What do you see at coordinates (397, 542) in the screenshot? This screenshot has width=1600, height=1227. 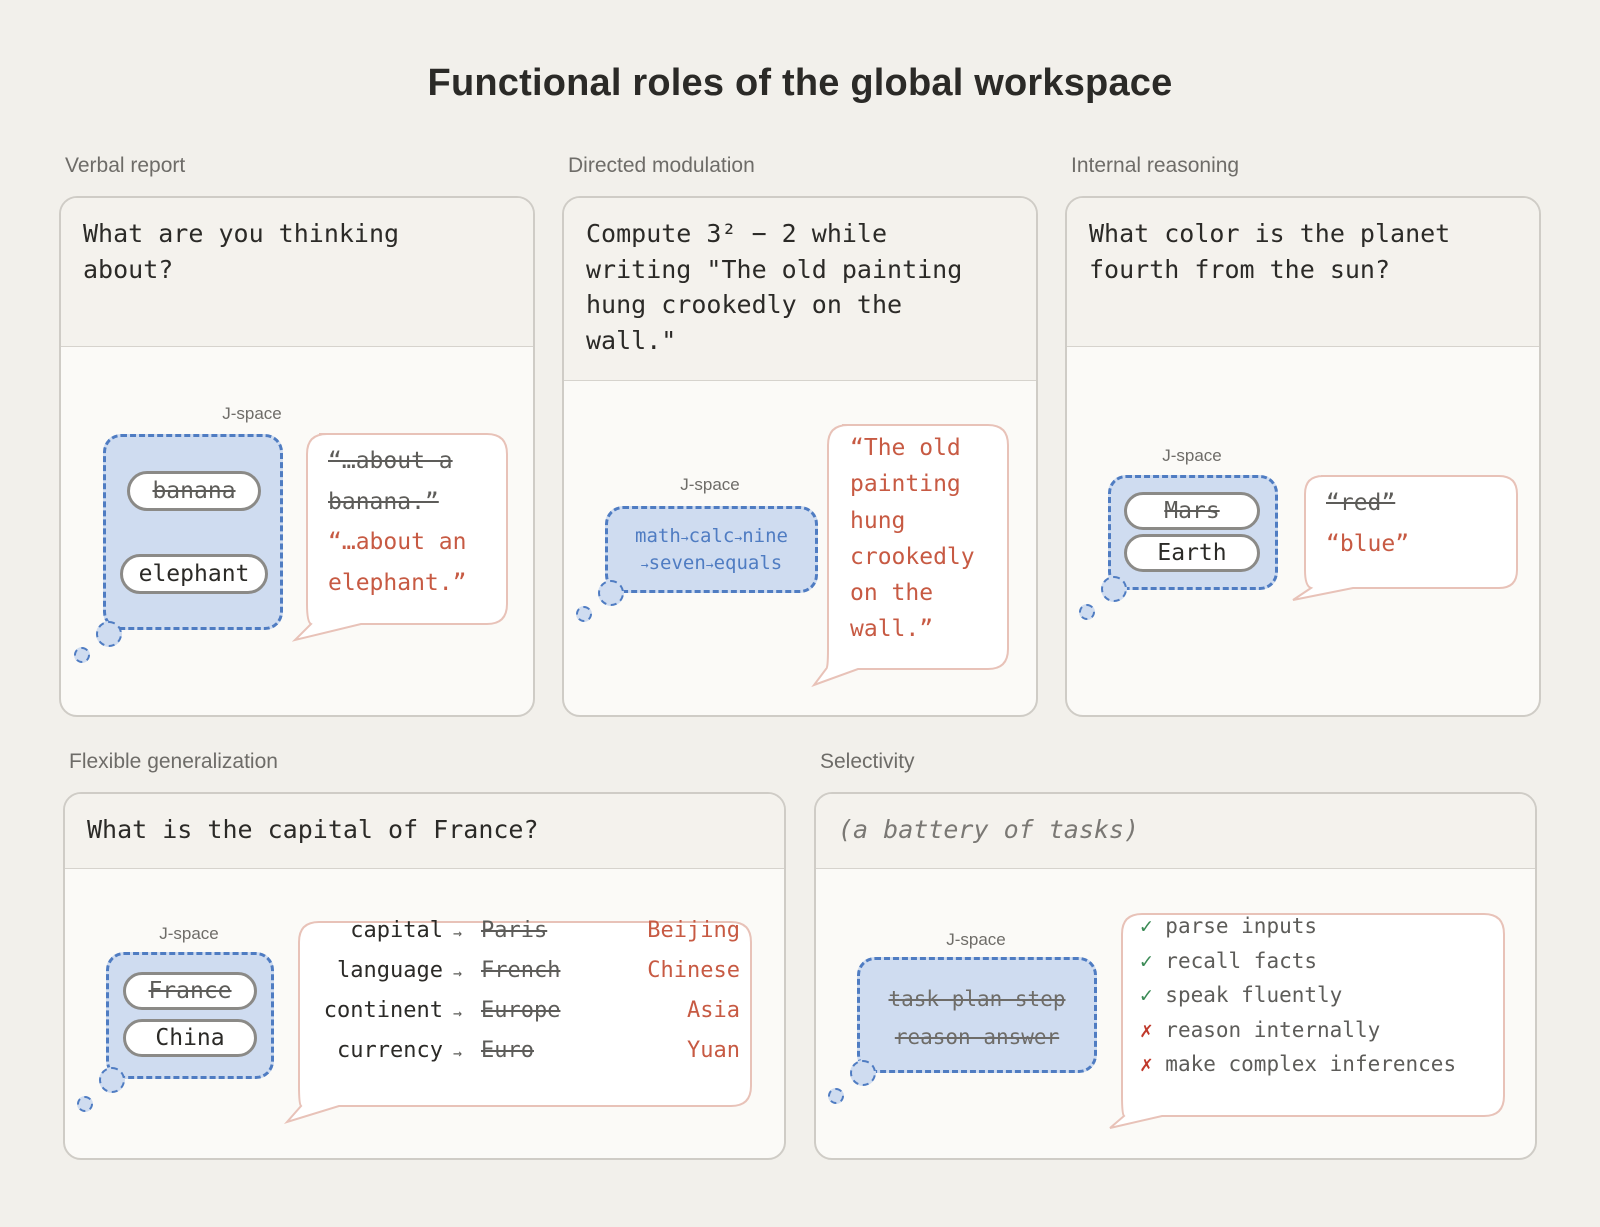 I see `speech-line-3: “…about an` at bounding box center [397, 542].